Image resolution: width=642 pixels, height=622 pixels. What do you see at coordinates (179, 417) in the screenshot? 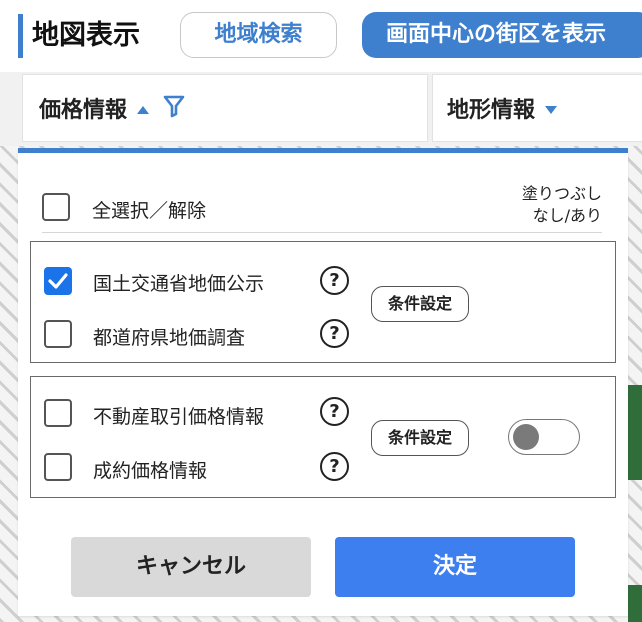
I see `real-estate-transaction-label: 不動産取引価格情報` at bounding box center [179, 417].